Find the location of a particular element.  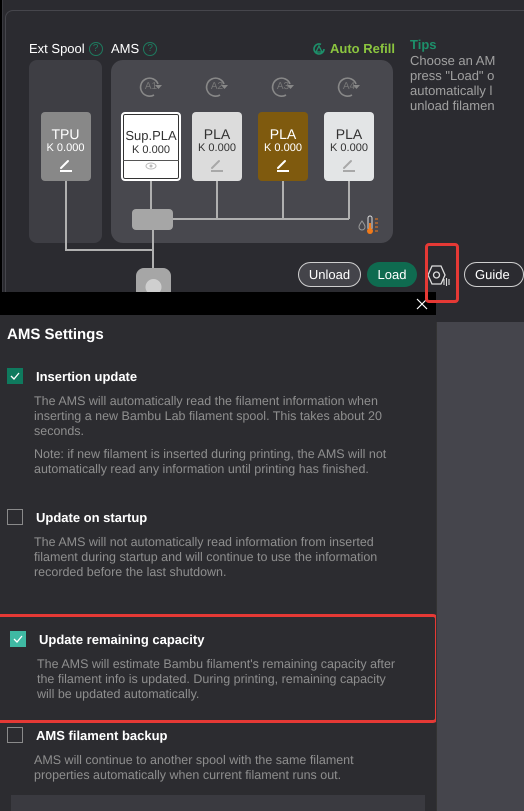

option-description: Note: if new filament is inserted during printing, the AMS will not automatically read any information until printing has finished. is located at coordinates (211, 462).